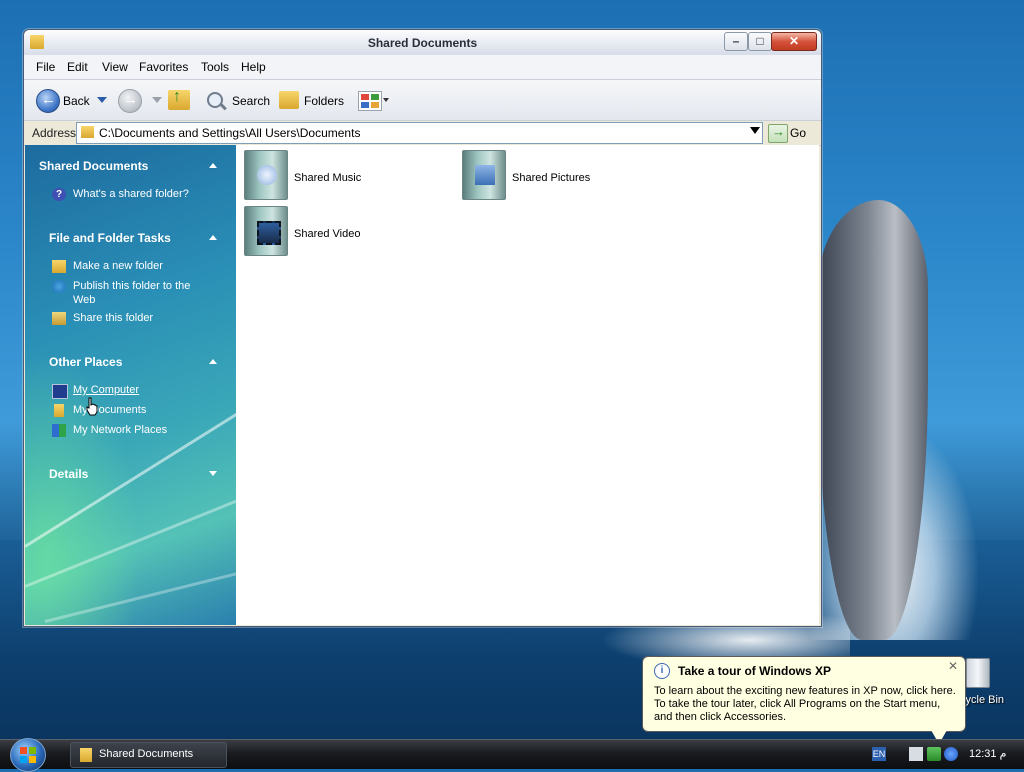 This screenshot has width=1024, height=772. I want to click on search-icon, so click(215, 100).